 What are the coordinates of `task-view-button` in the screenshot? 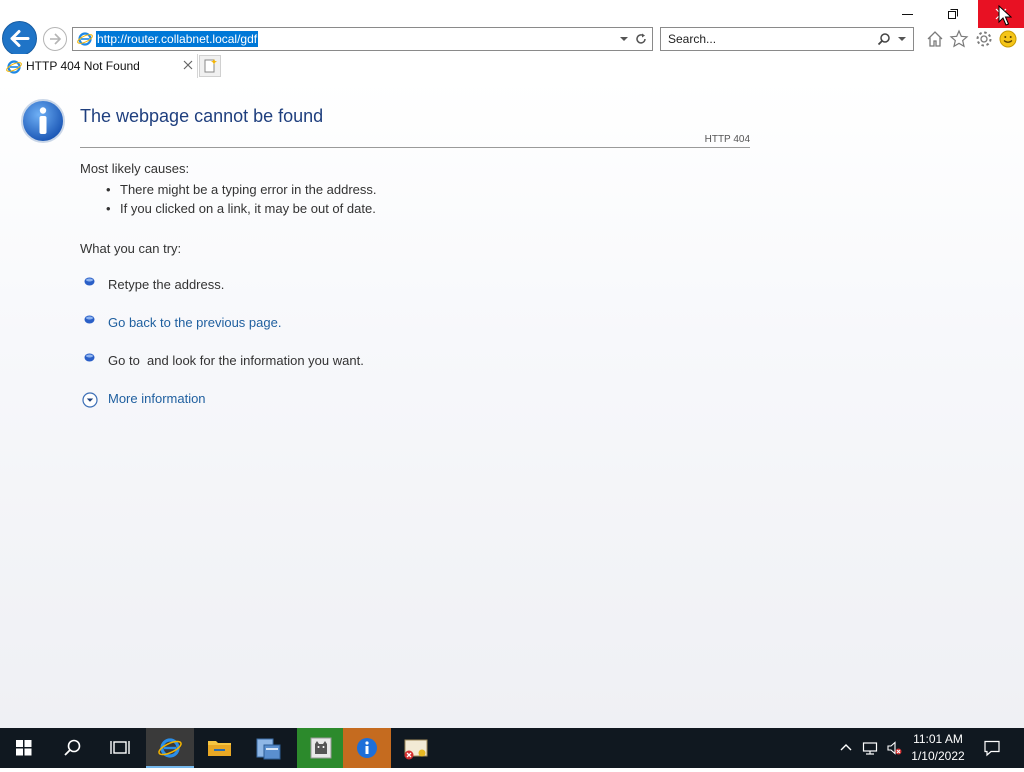 It's located at (120, 748).